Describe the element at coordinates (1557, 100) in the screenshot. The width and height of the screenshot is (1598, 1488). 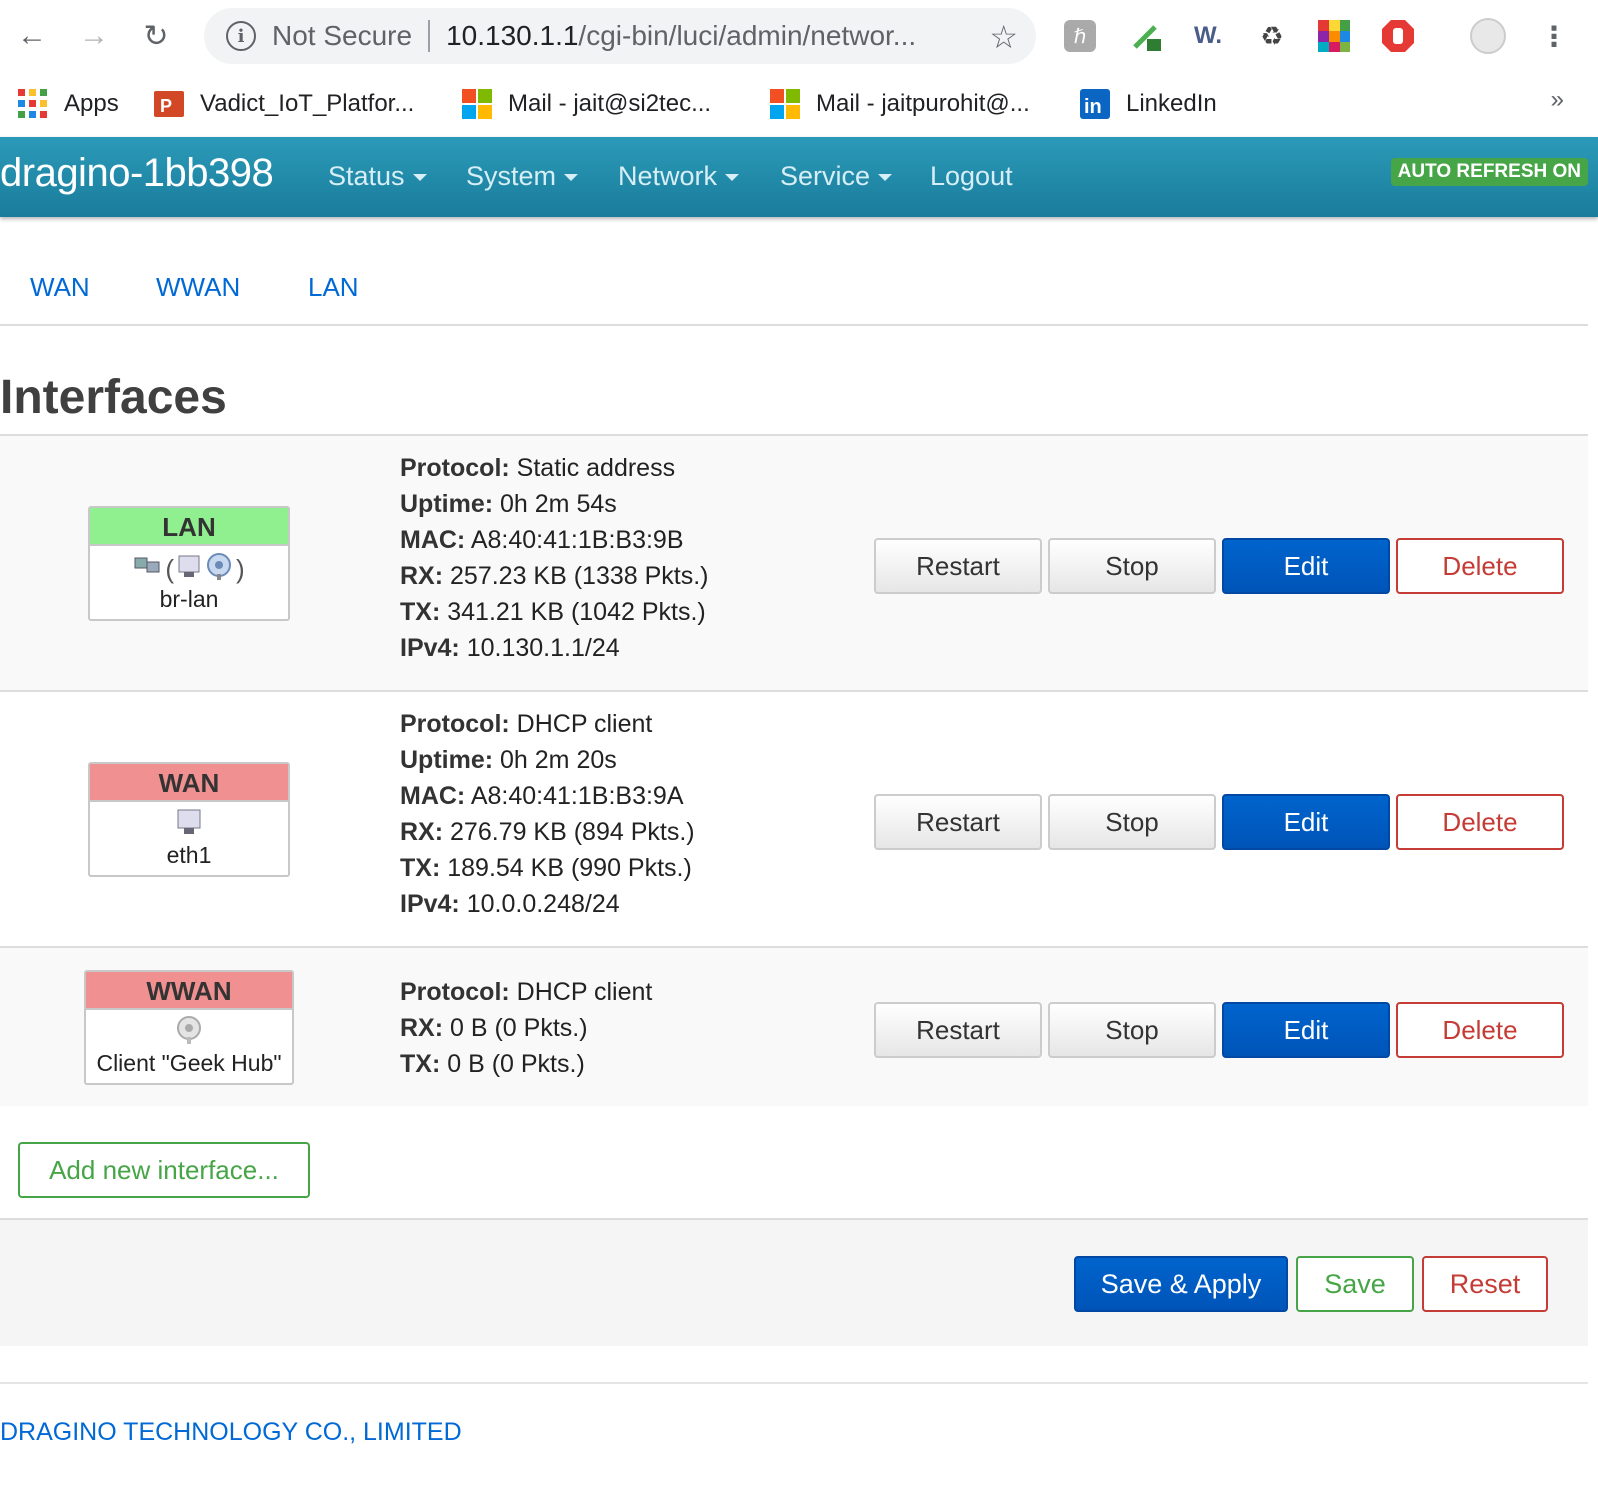
I see `more-bookmarks-chevron-icon: »` at that location.